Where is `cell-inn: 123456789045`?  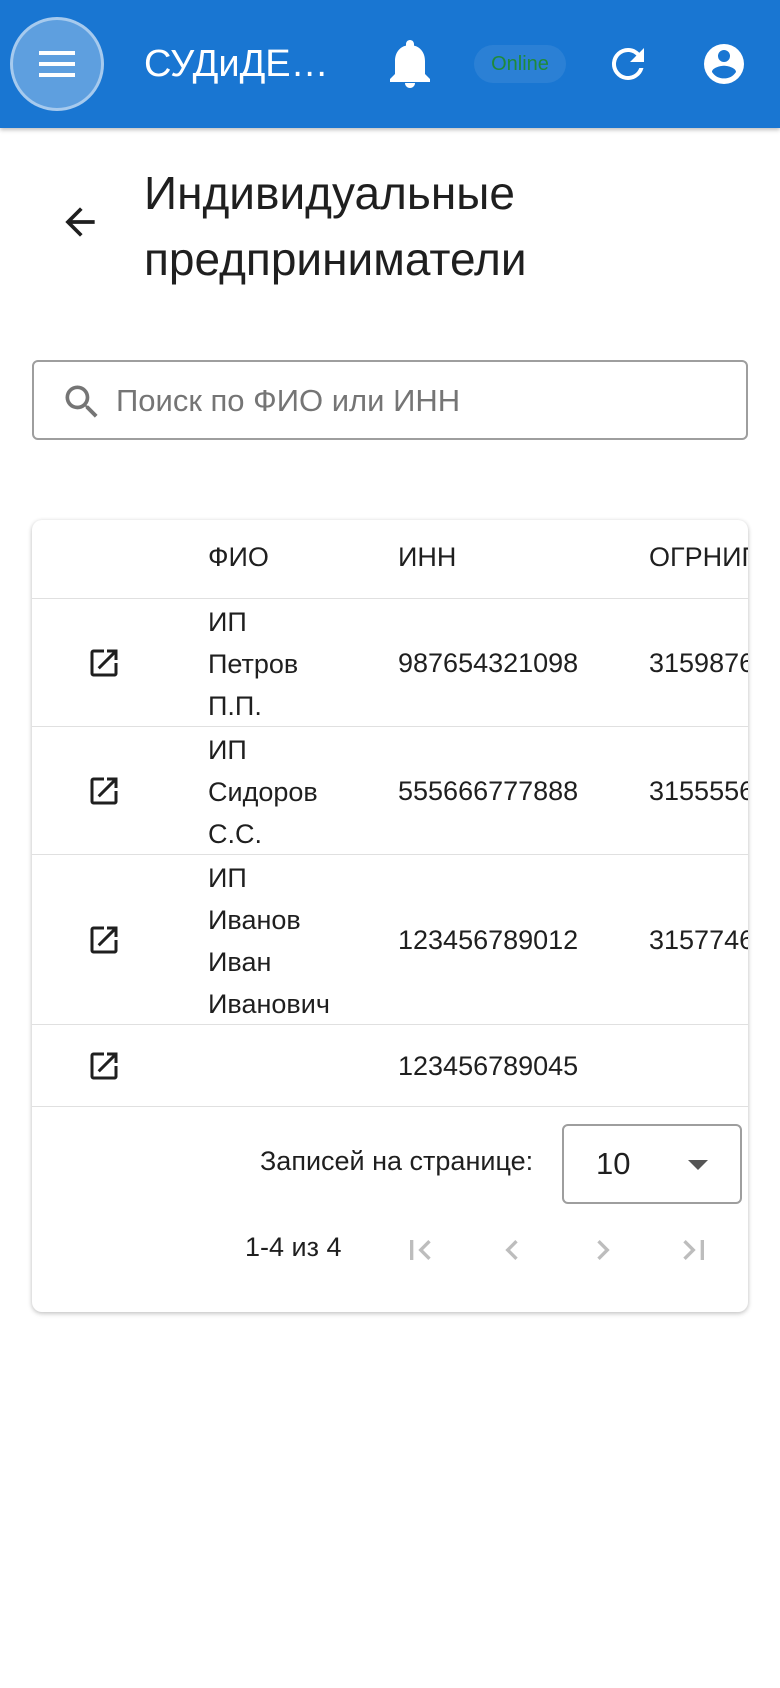 cell-inn: 123456789045 is located at coordinates (488, 1066).